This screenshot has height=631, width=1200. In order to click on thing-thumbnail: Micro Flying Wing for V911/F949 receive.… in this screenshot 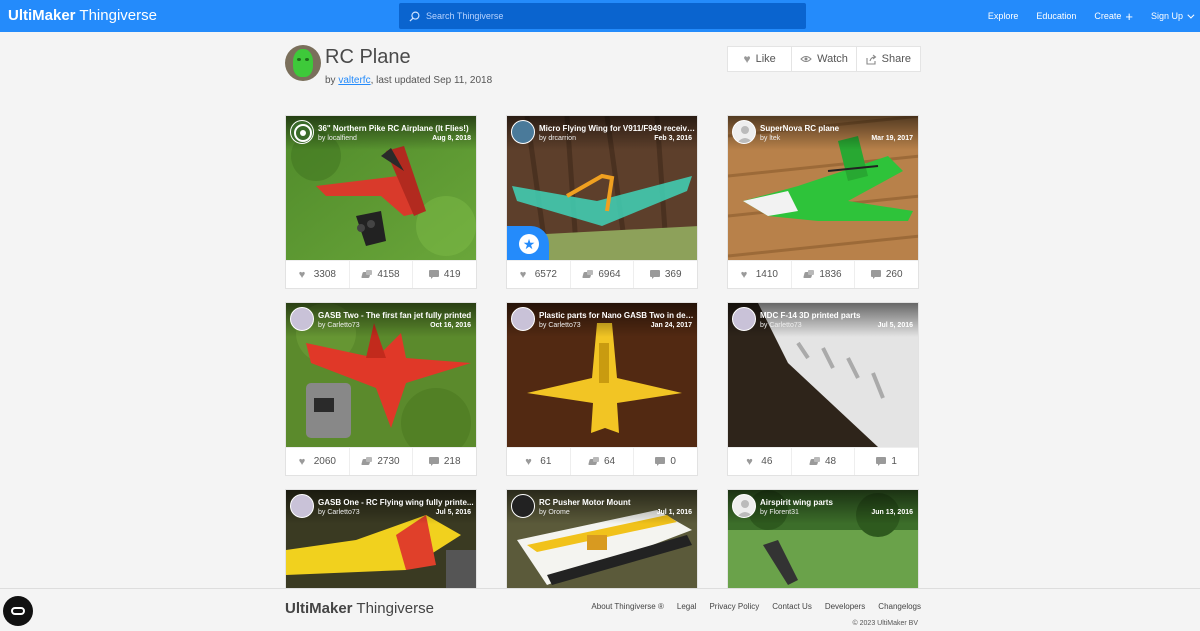, I will do `click(602, 188)`.